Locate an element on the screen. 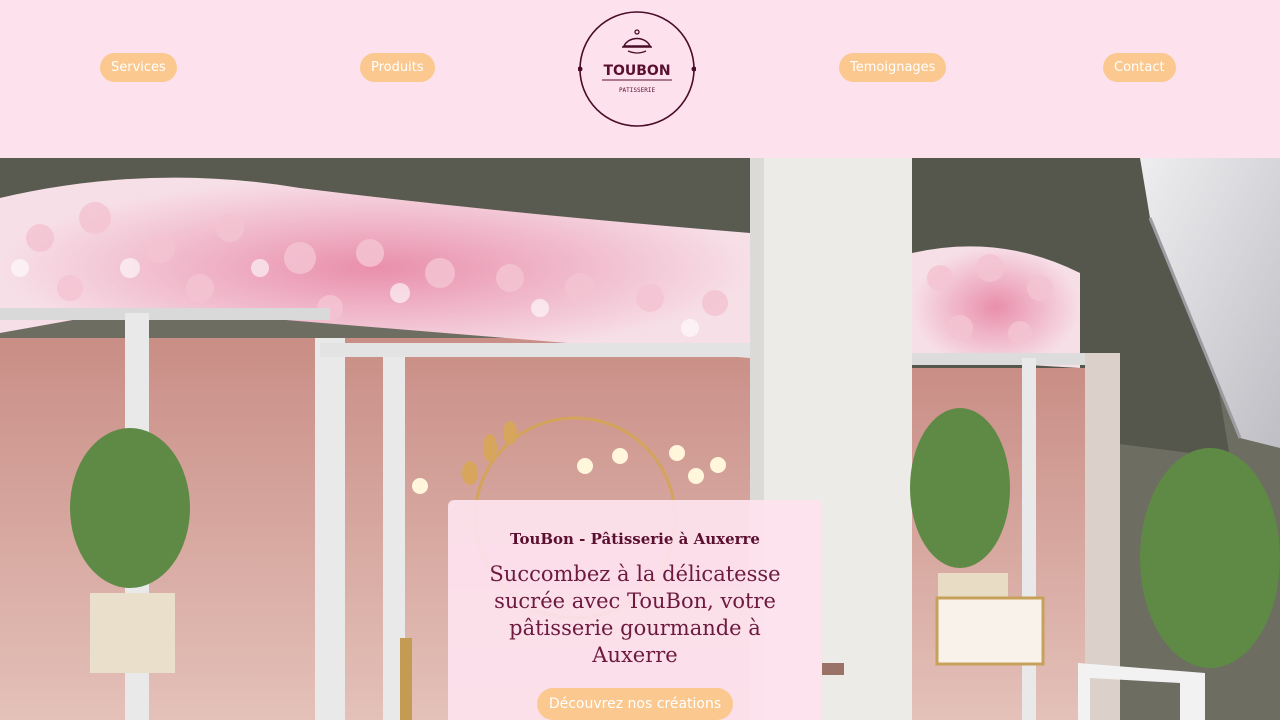 This screenshot has width=1280, height=720. toubon-logo: TOUBON PATISSERIE is located at coordinates (637, 69).